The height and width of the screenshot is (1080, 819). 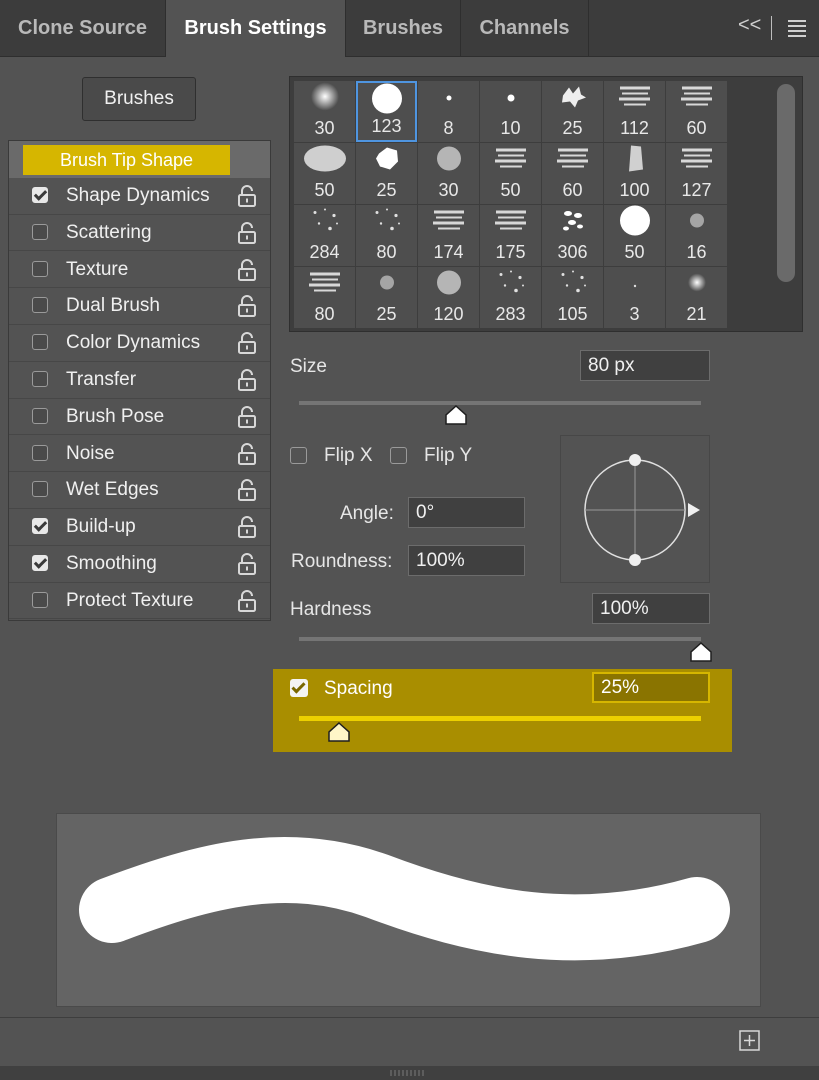 I want to click on brush-preset-cell: 100, so click(x=634, y=173).